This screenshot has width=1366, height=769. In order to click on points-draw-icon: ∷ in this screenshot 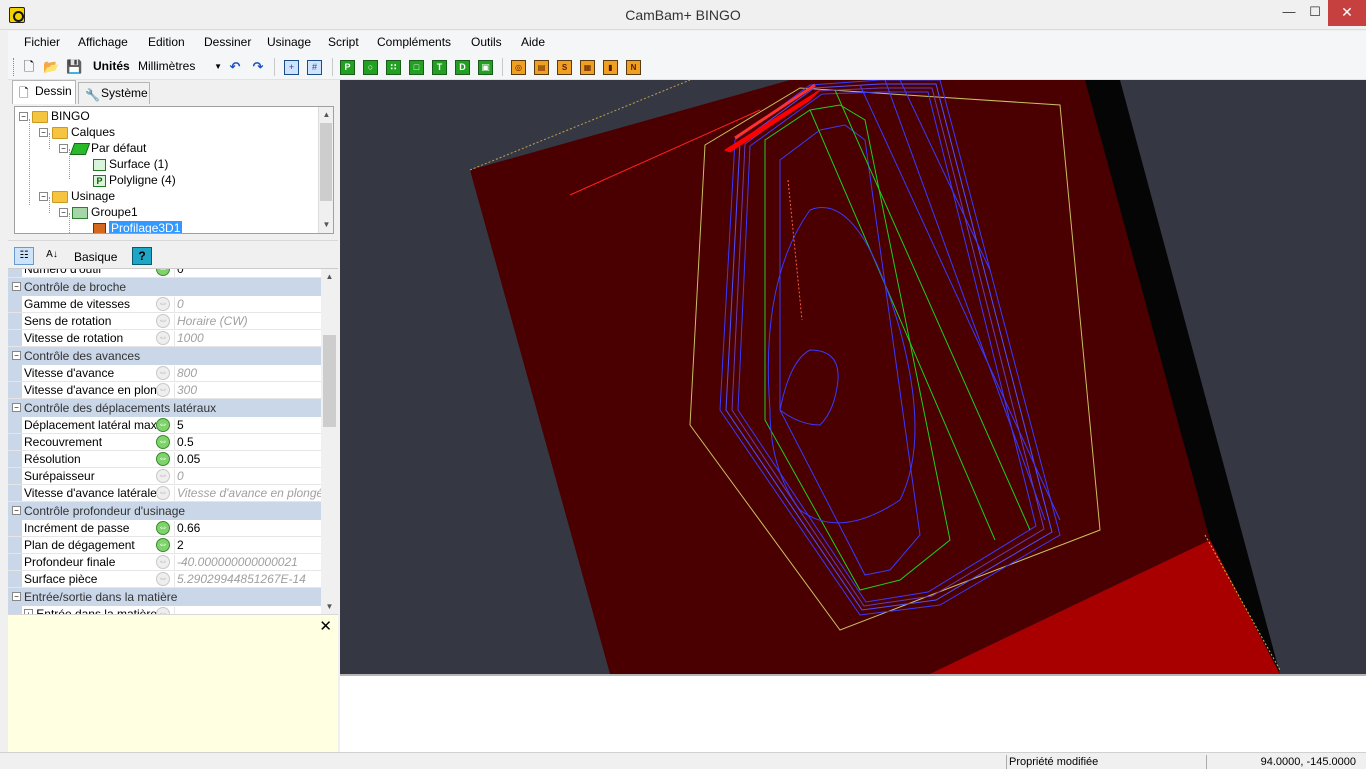, I will do `click(393, 67)`.